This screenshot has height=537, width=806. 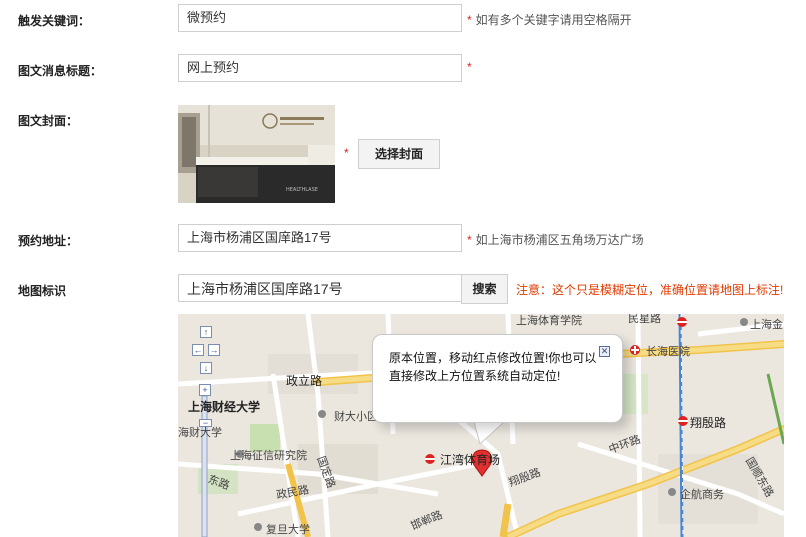 I want to click on map-notice: 注意：这个只是模糊定位，准确位置请地图上标注!, so click(x=650, y=290).